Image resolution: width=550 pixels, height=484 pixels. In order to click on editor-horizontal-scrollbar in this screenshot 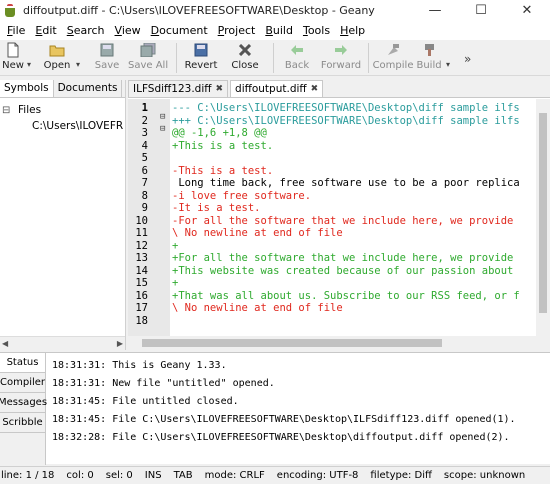, I will do `click(339, 343)`.